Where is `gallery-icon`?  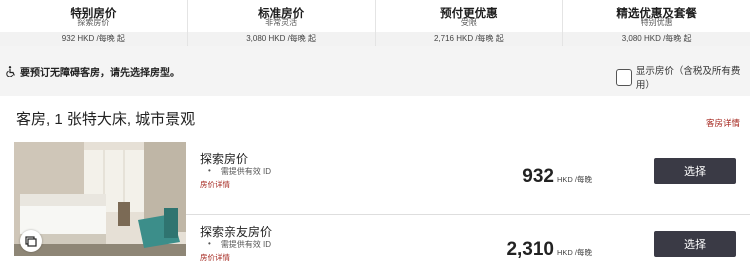
gallery-icon is located at coordinates (31, 241).